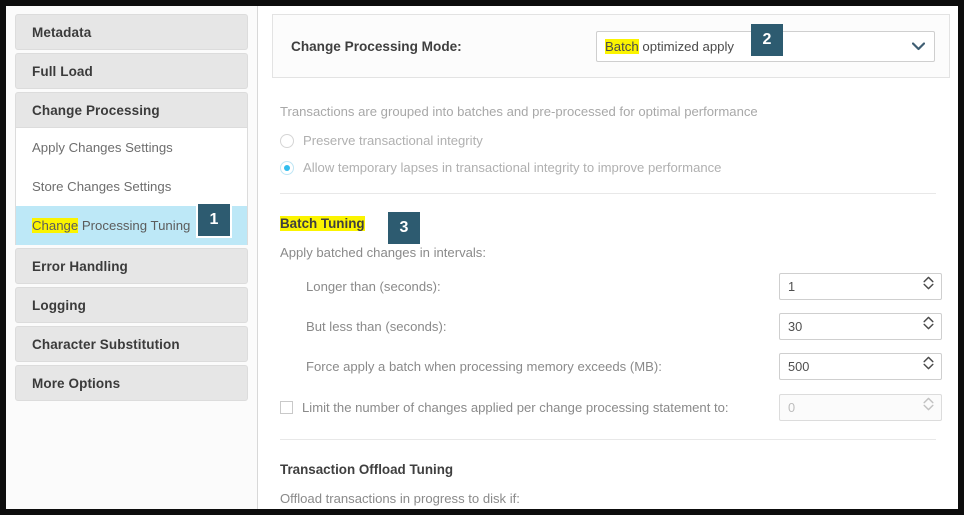 The width and height of the screenshot is (964, 515). I want to click on batch-tuning-intro: Apply batched changes in intervals:, so click(383, 252).